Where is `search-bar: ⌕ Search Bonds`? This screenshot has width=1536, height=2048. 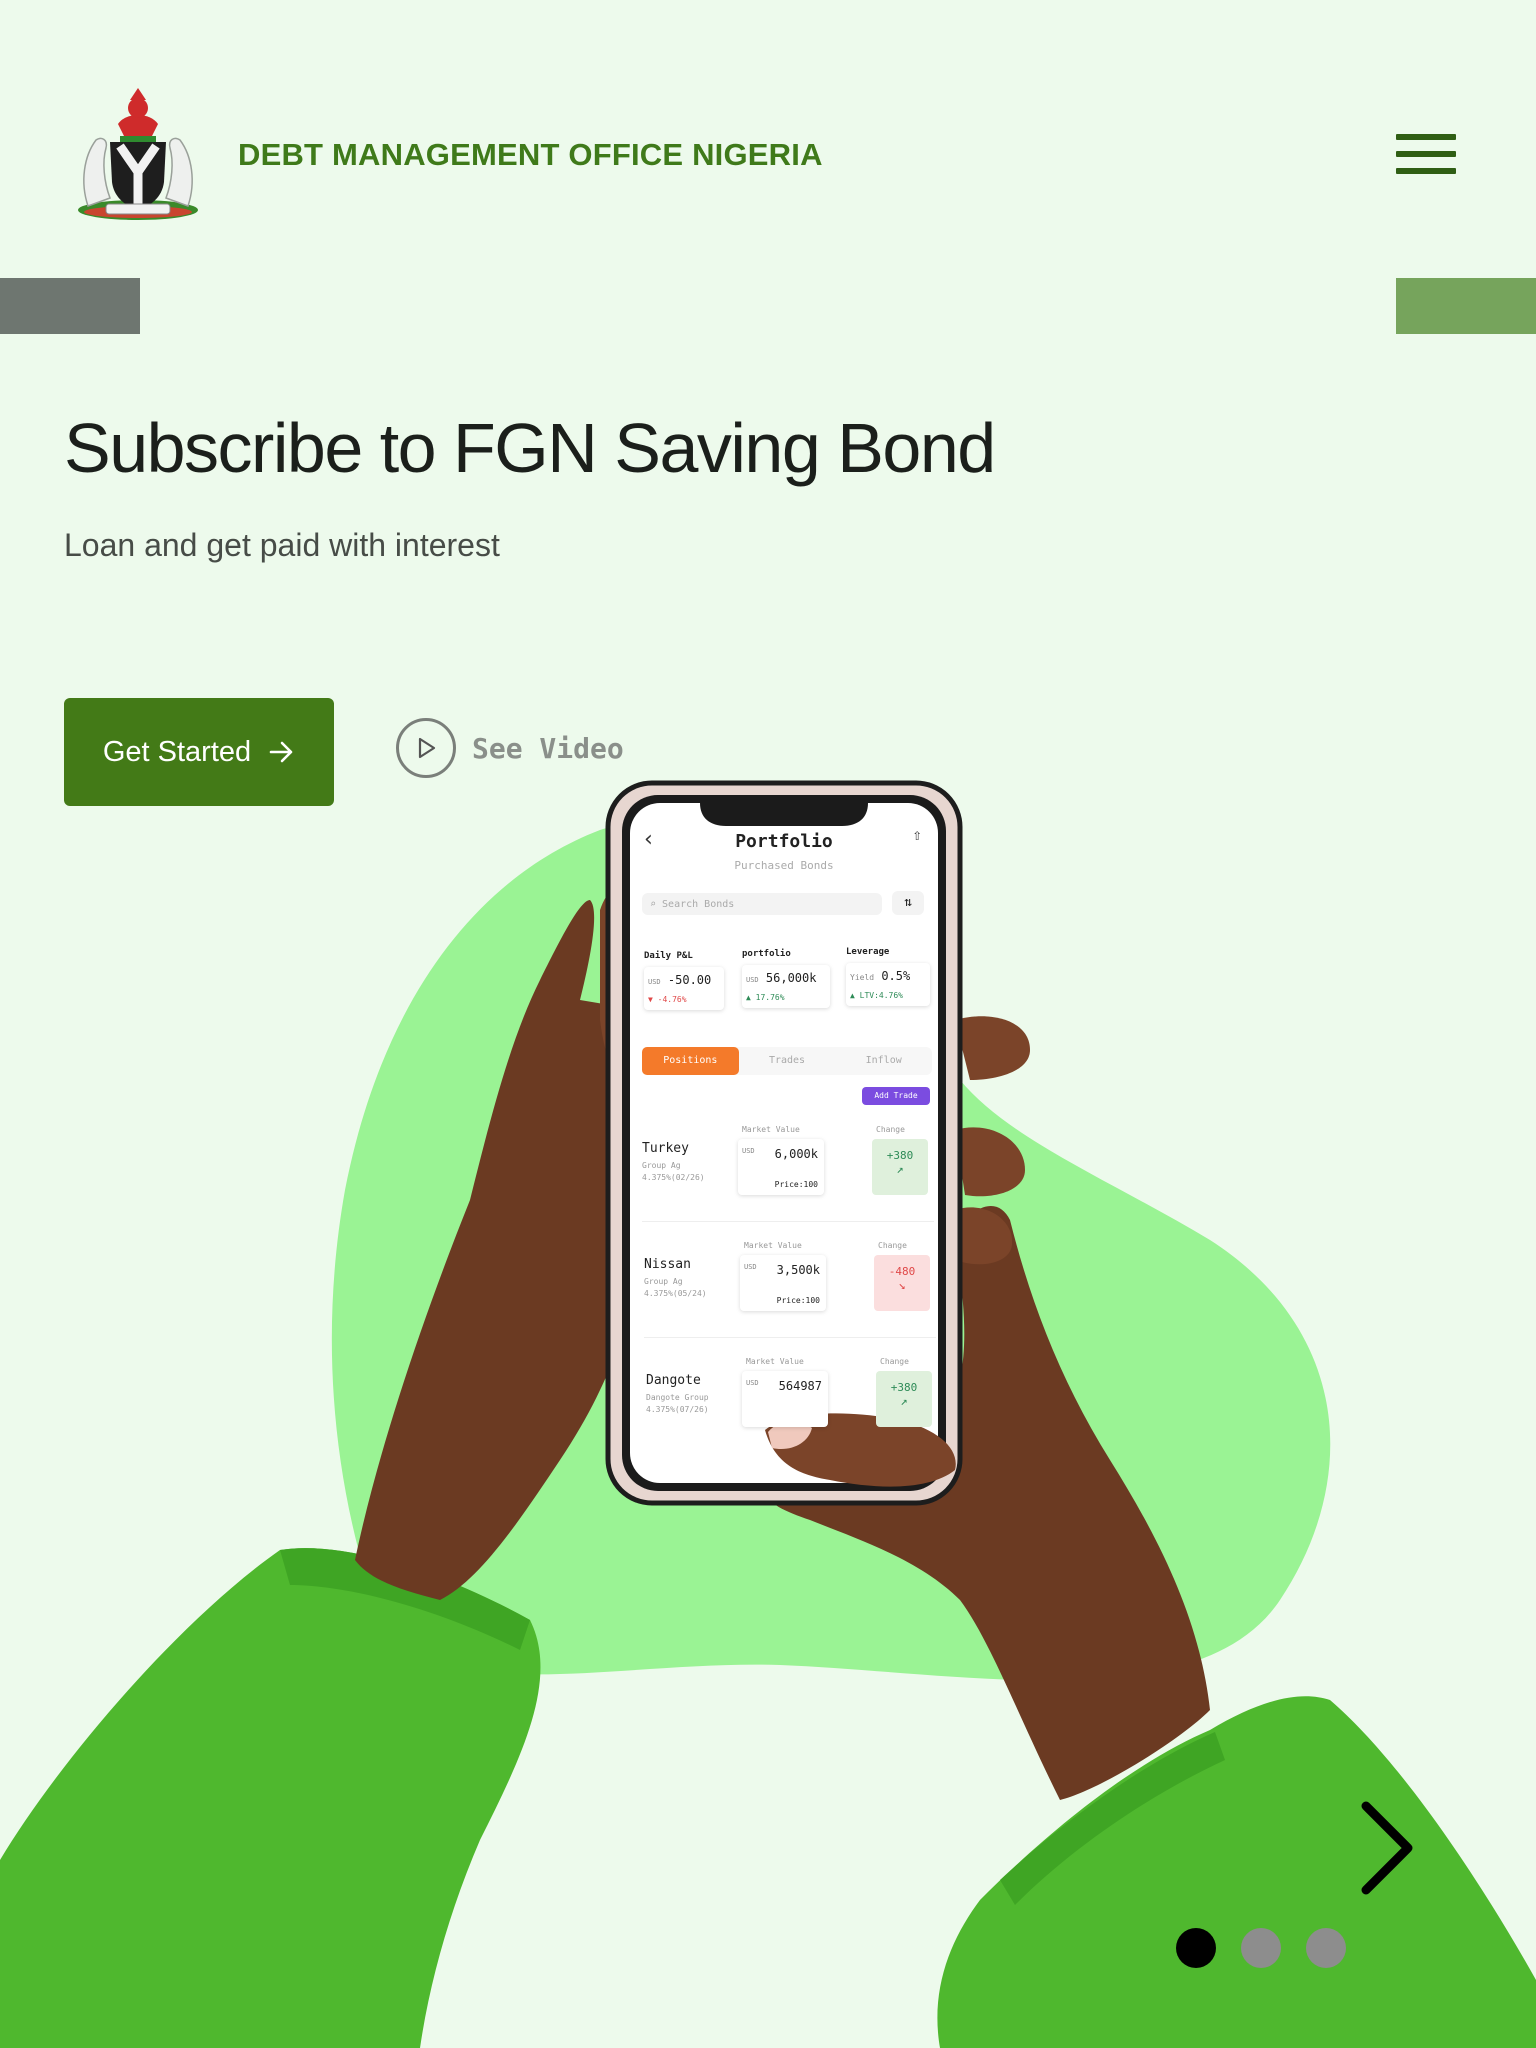
search-bar: ⌕ Search Bonds is located at coordinates (762, 904).